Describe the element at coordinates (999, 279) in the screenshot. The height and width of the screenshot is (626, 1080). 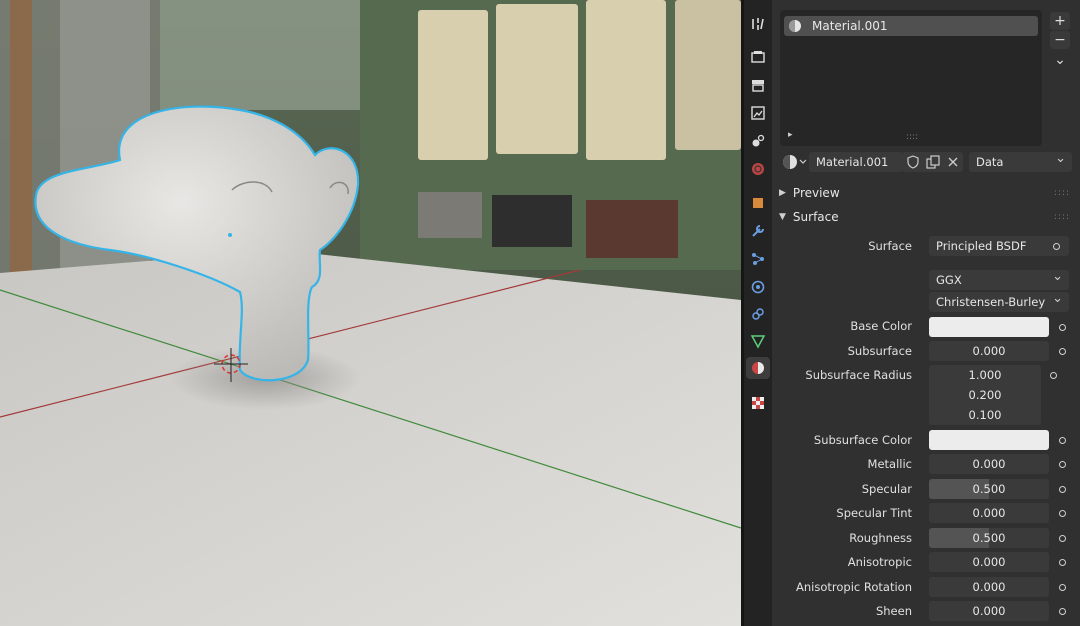
I see `distribution-dropdown: GGX` at that location.